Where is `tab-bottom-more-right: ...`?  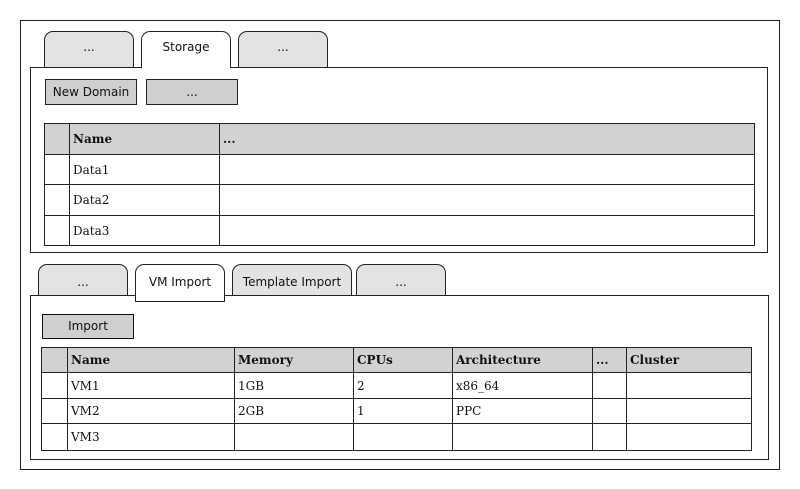 tab-bottom-more-right: ... is located at coordinates (401, 280).